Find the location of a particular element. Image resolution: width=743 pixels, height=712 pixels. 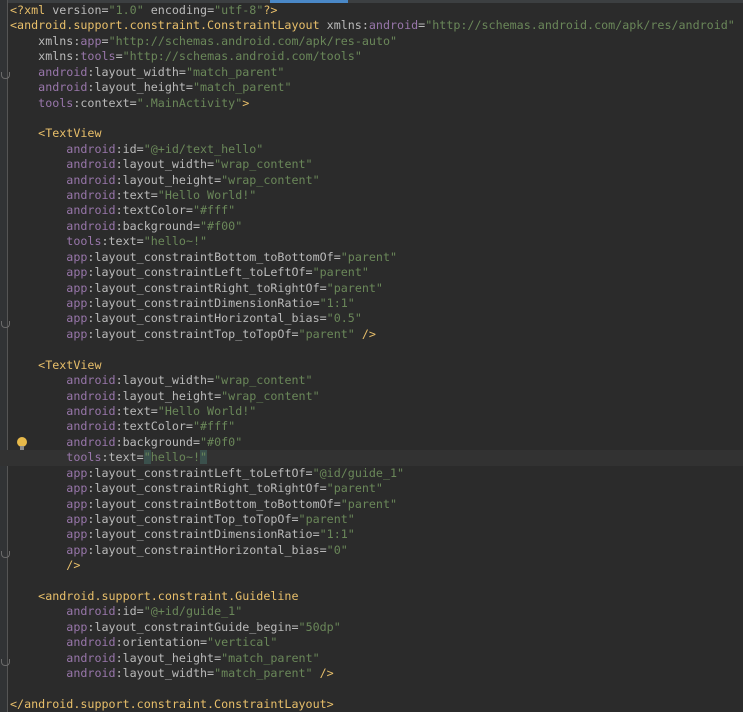

code-token: encoding is located at coordinates (175, 10).